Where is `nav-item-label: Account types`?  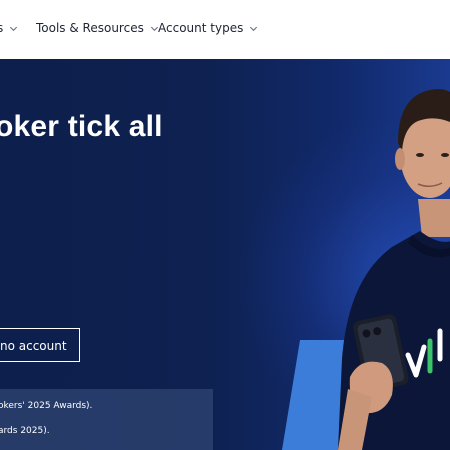
nav-item-label: Account types is located at coordinates (201, 28).